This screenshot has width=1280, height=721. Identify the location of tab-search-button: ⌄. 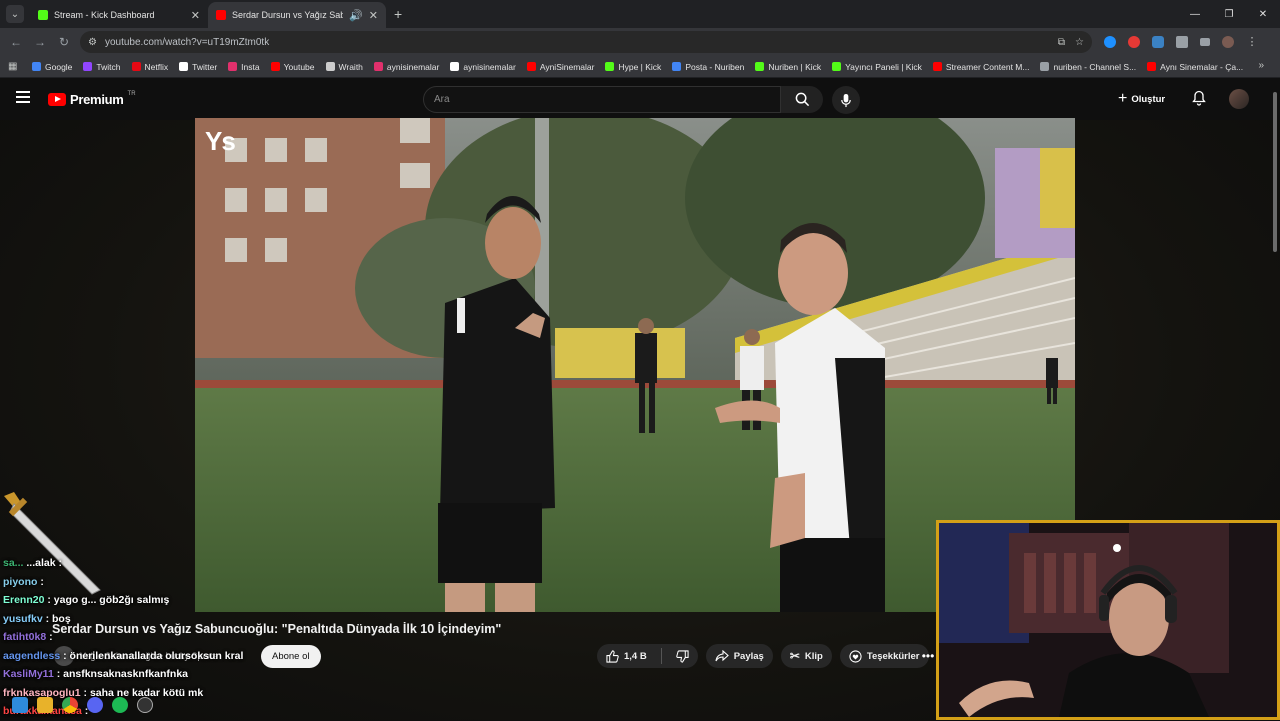
(15, 14).